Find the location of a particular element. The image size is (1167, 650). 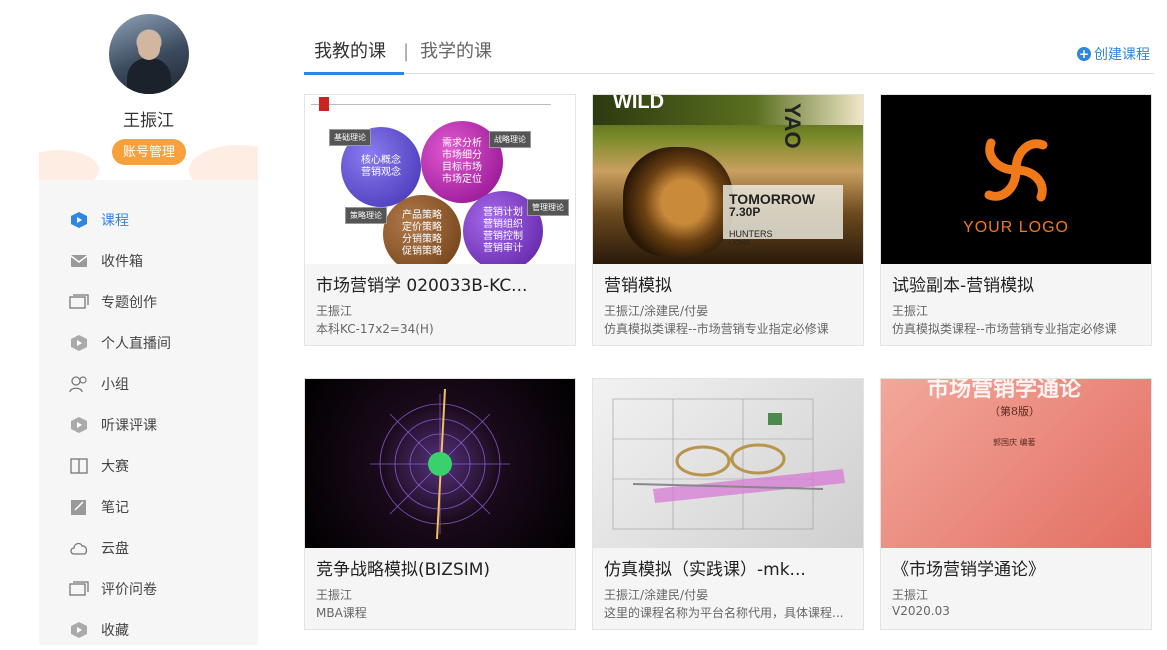

radial-burst-graphic is located at coordinates (440, 464).